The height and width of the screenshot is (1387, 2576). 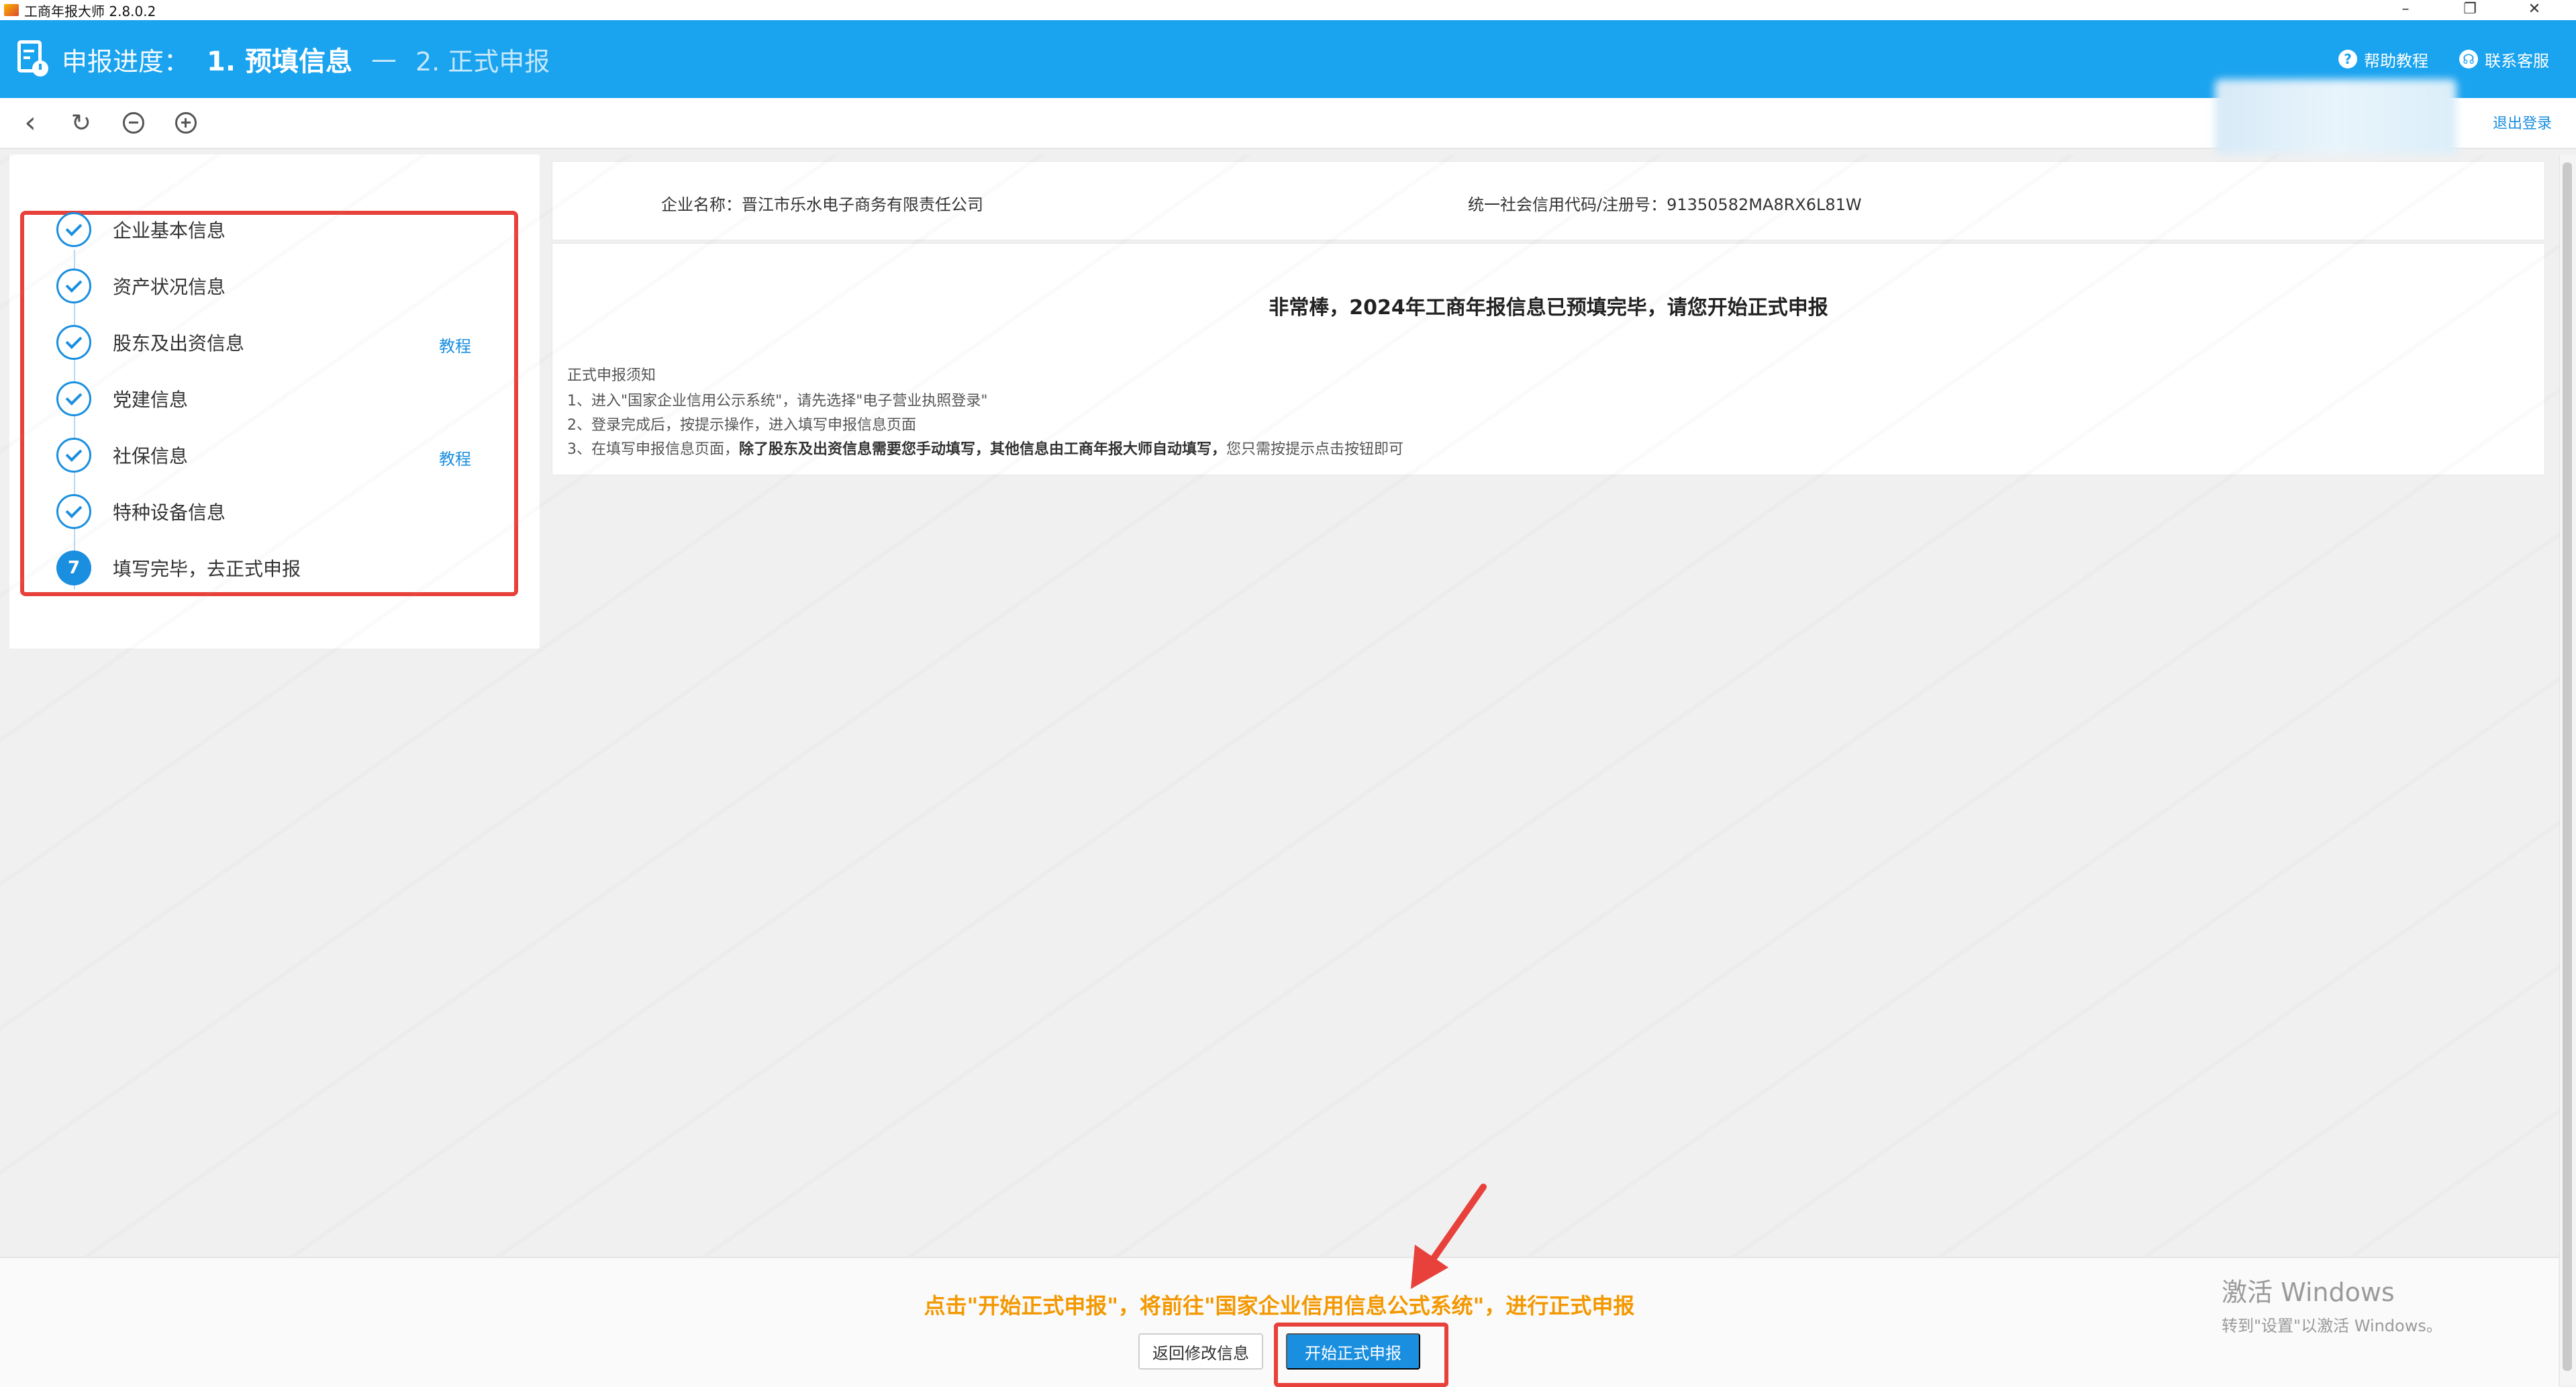 I want to click on sidebar-step-go-formal: 7 填写完毕，去正式申报, so click(x=178, y=568).